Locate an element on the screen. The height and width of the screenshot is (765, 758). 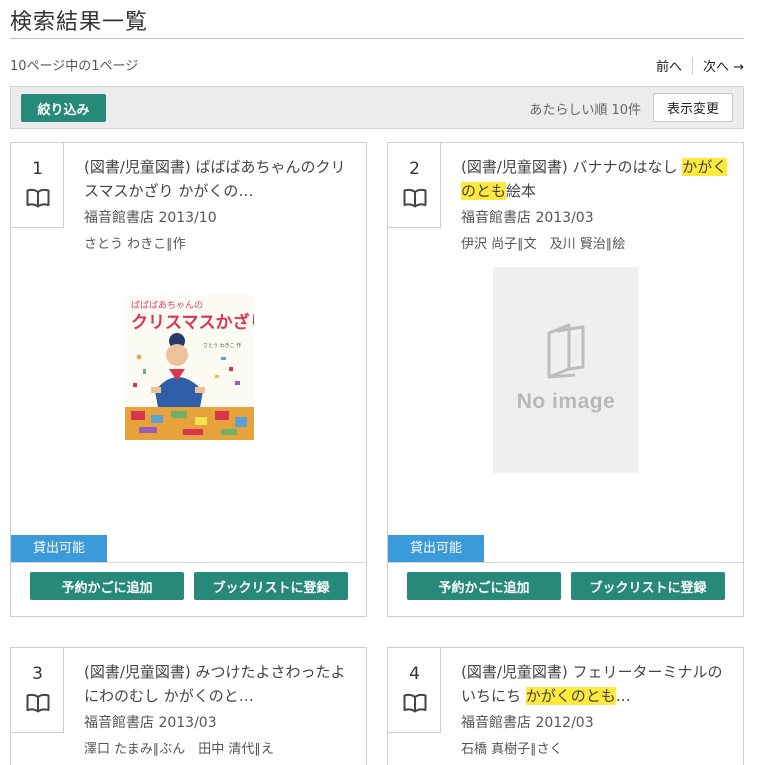
result-author: 伊沢 尚子∥文 及川 賢治∥絵 is located at coordinates (543, 244).